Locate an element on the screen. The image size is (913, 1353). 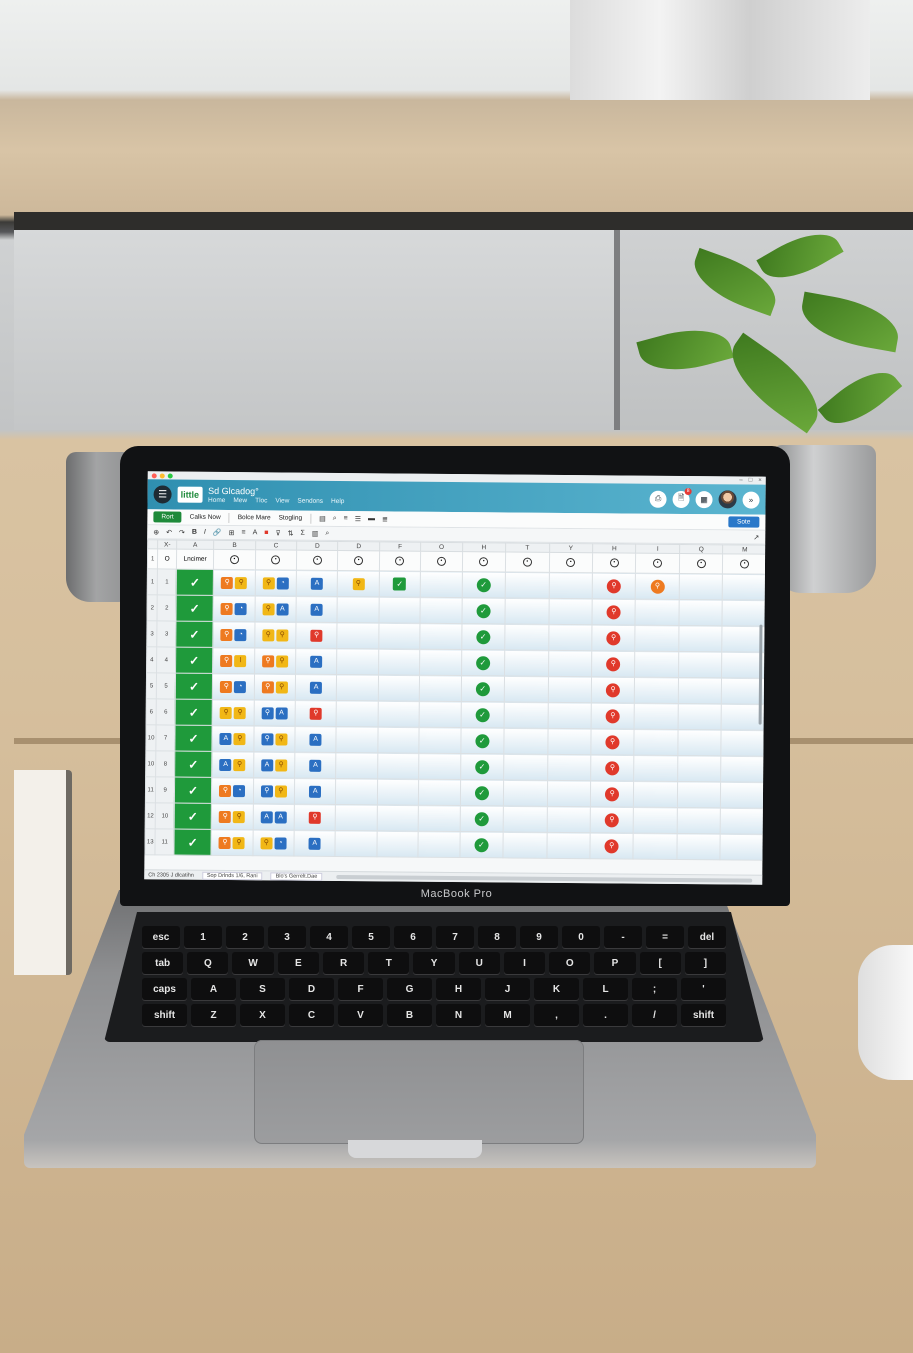
column-header: X- is located at coordinates (167, 544).